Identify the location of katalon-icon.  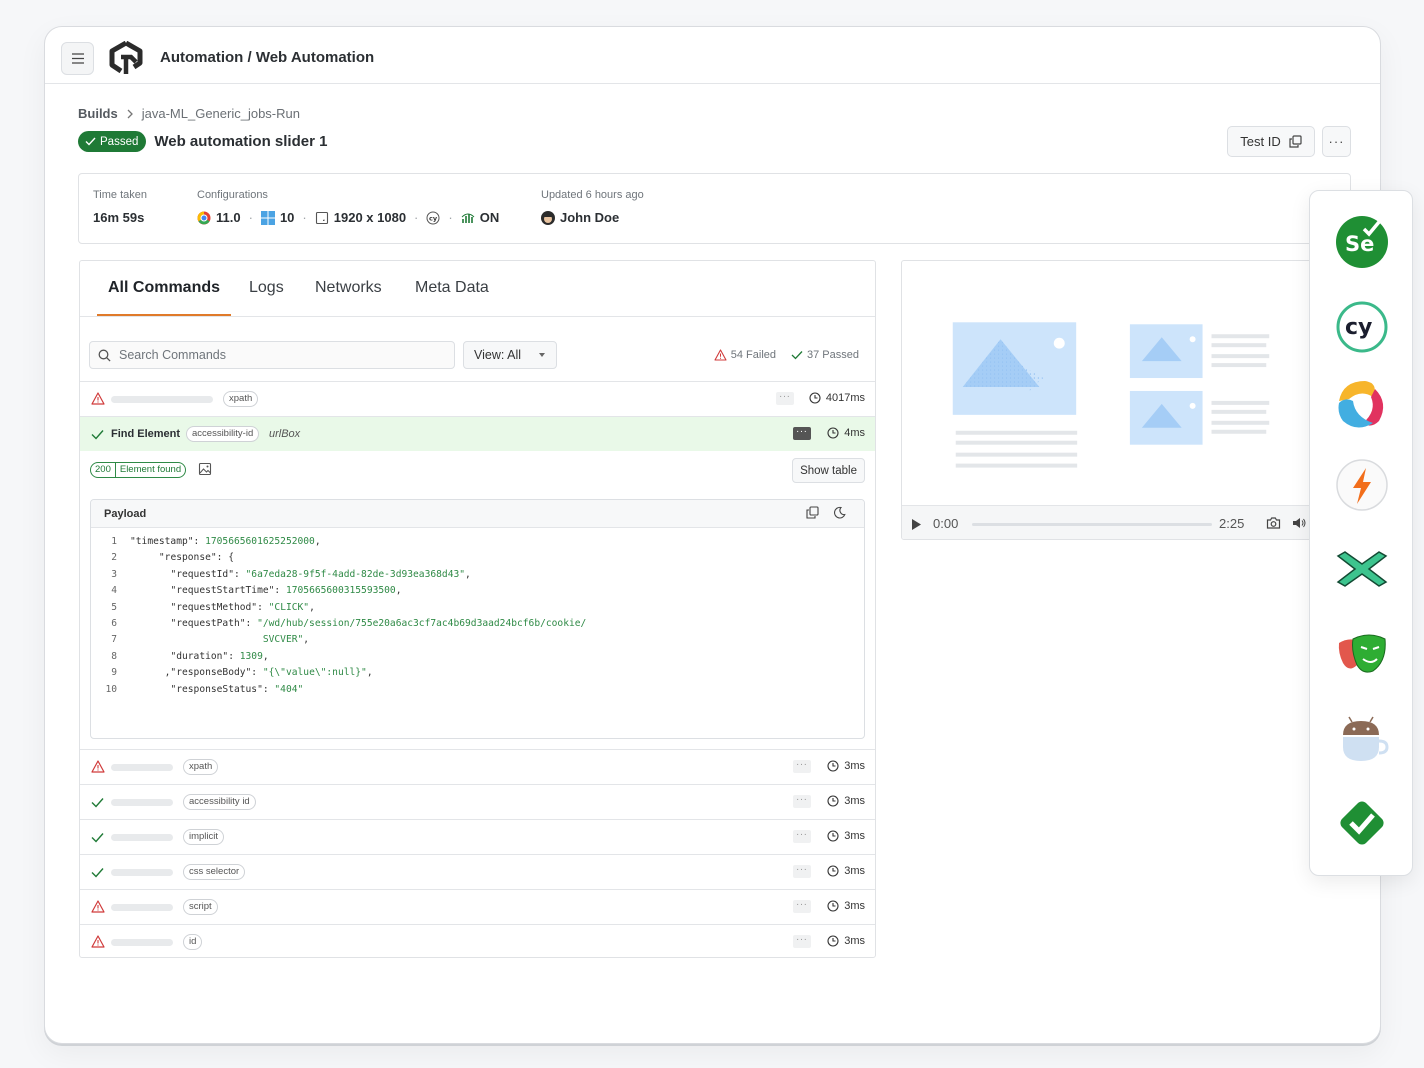
(1362, 823).